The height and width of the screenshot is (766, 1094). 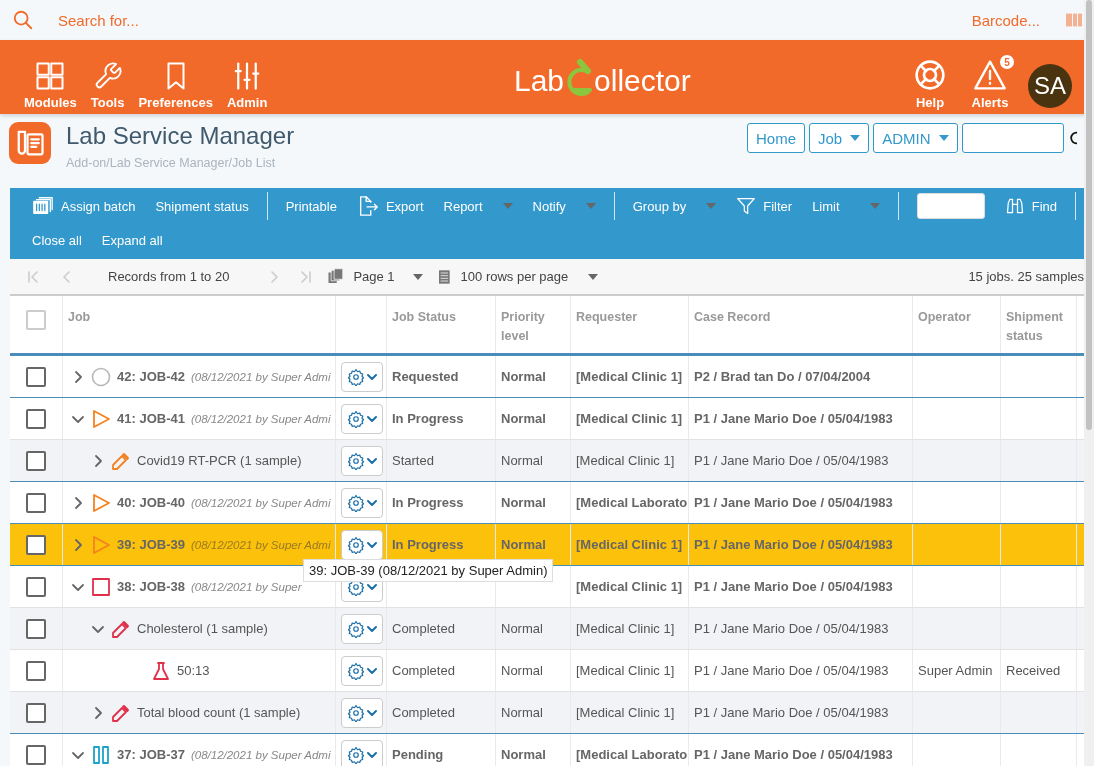 What do you see at coordinates (776, 138) in the screenshot?
I see `home-button: Home` at bounding box center [776, 138].